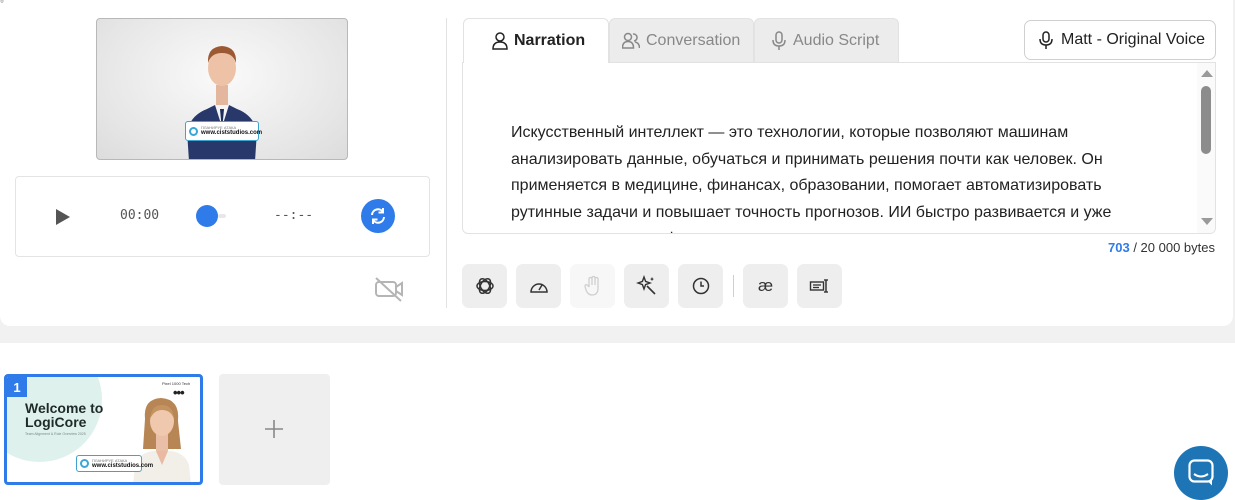 The height and width of the screenshot is (500, 1235). Describe the element at coordinates (500, 41) in the screenshot. I see `person-icon` at that location.